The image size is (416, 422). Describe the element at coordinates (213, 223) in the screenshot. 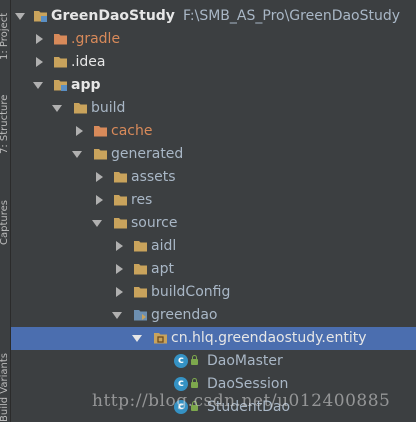

I see `tree-row-source: source` at that location.